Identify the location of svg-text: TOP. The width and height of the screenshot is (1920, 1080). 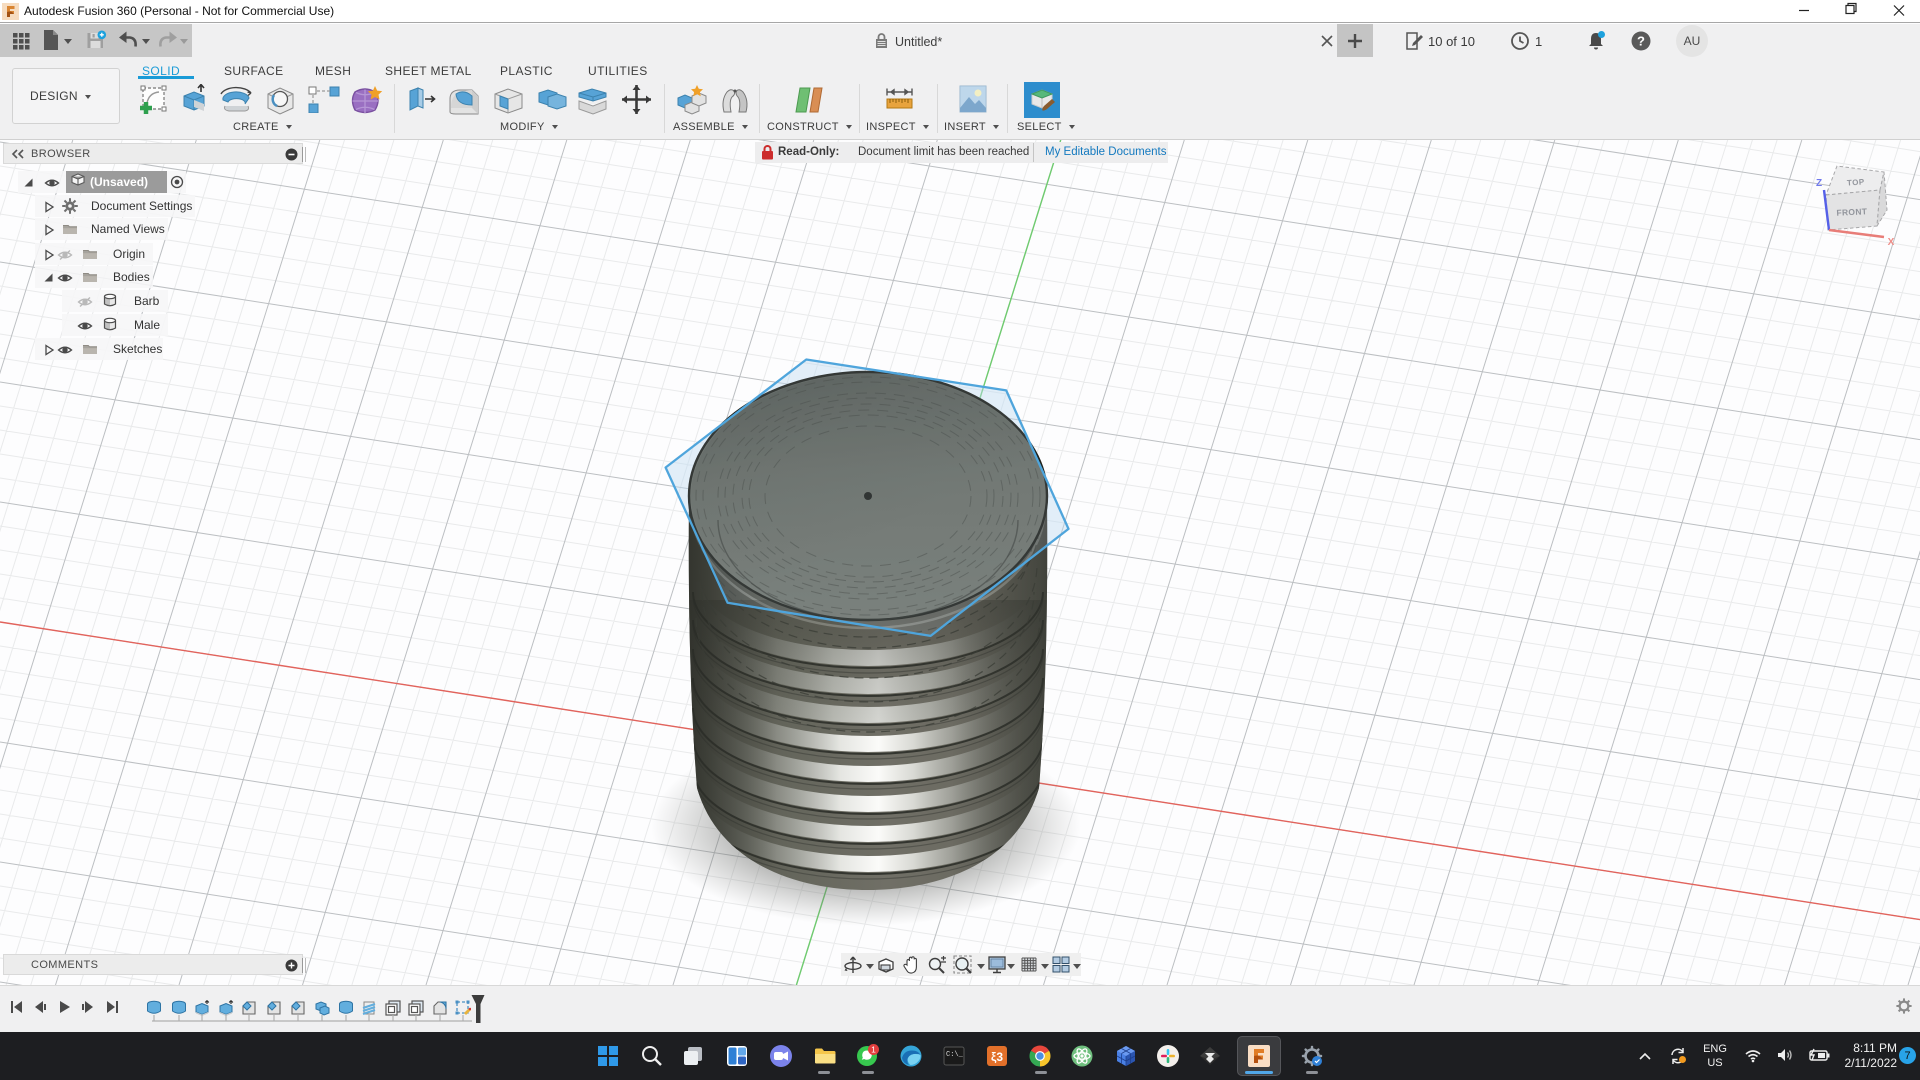
(1856, 182).